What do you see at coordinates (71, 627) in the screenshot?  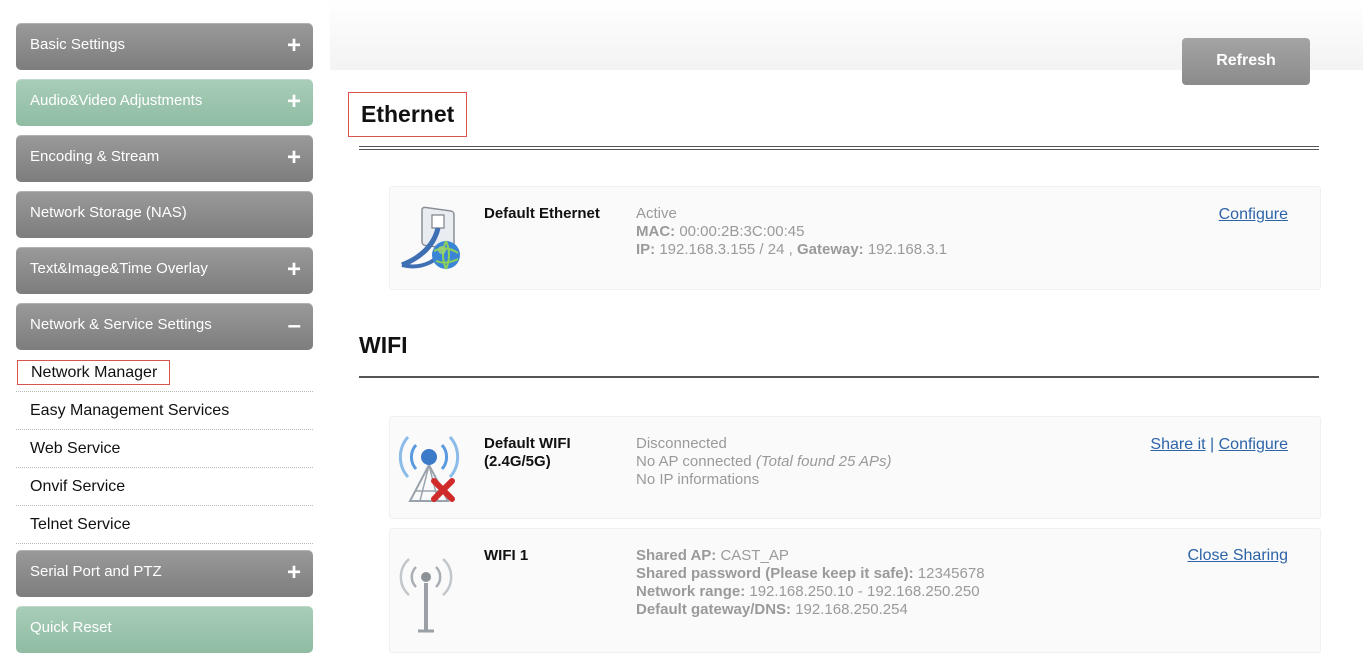 I see `menu-label: Quick Reset` at bounding box center [71, 627].